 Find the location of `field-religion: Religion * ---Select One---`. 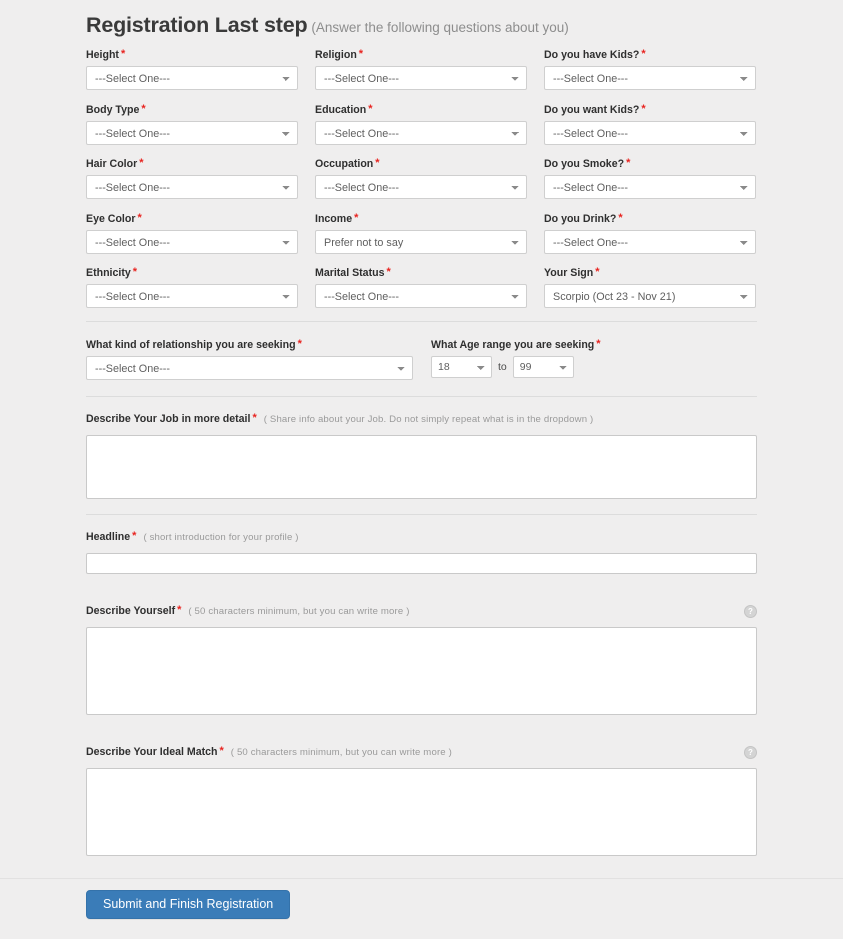

field-religion: Religion * ---Select One--- is located at coordinates (421, 69).